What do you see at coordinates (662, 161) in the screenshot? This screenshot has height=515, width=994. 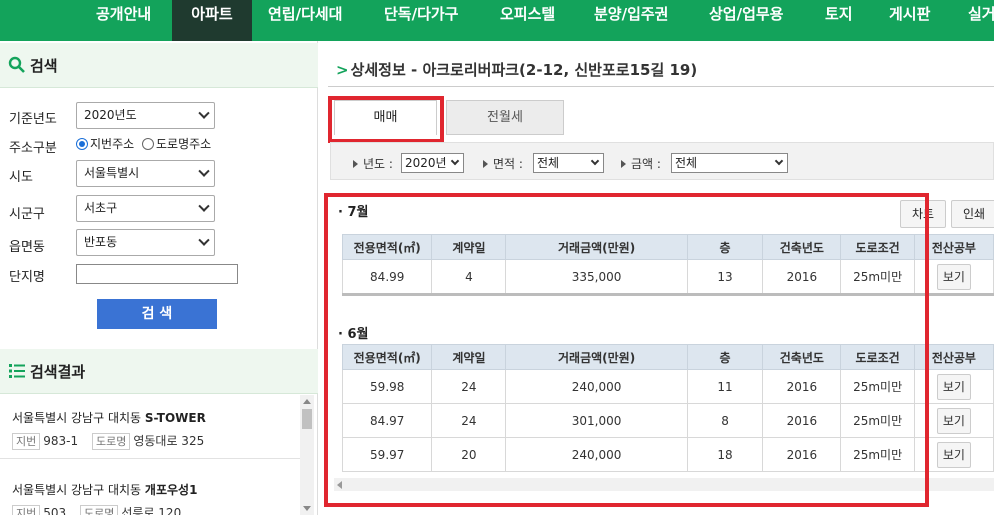 I see `filter-bar: 년도 : 2020년 면적 : 전체 금액 : 전체` at bounding box center [662, 161].